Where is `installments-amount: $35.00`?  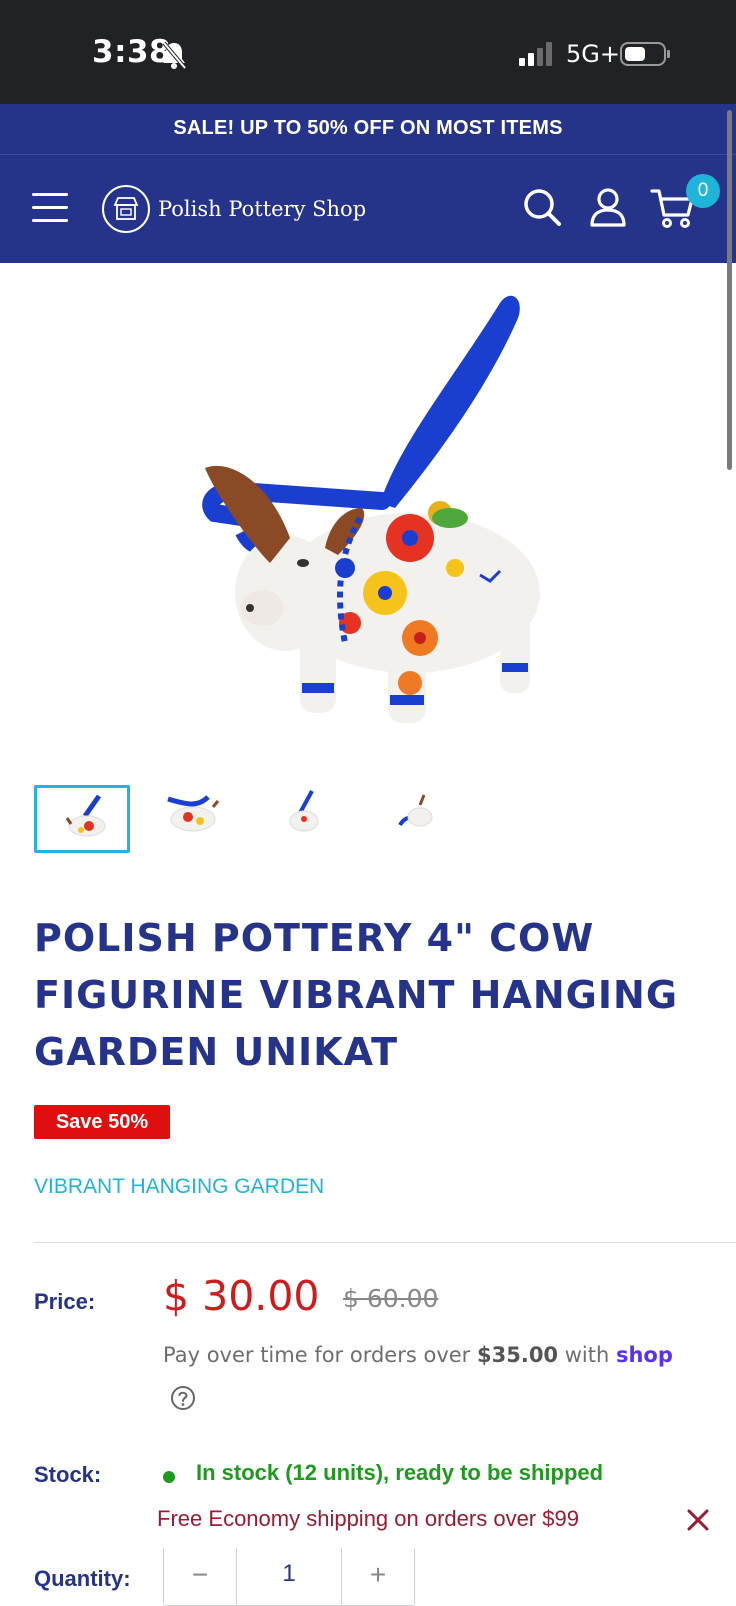
installments-amount: $35.00 is located at coordinates (518, 1355).